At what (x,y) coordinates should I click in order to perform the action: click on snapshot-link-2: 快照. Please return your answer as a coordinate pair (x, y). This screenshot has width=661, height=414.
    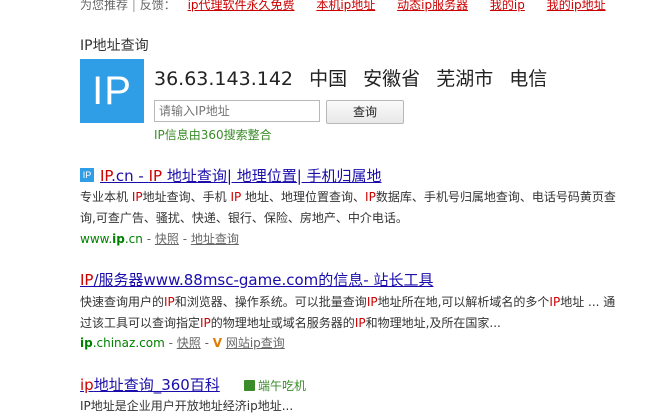
    Looking at the image, I should click on (189, 343).